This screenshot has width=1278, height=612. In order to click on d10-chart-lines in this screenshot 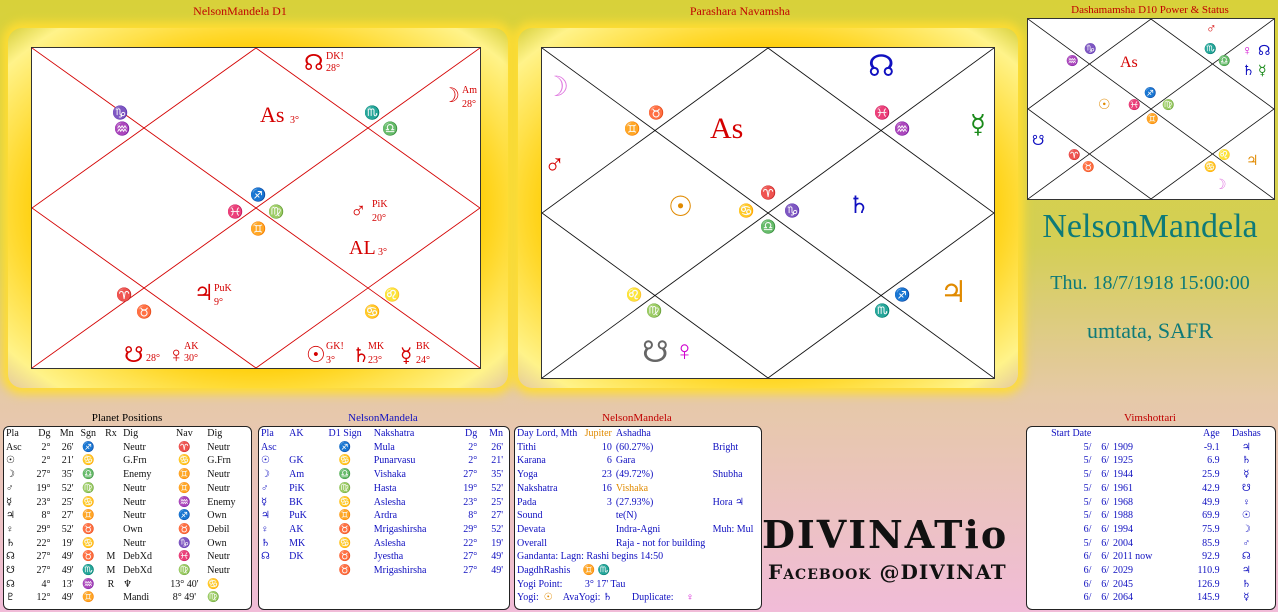, I will do `click(1151, 109)`.